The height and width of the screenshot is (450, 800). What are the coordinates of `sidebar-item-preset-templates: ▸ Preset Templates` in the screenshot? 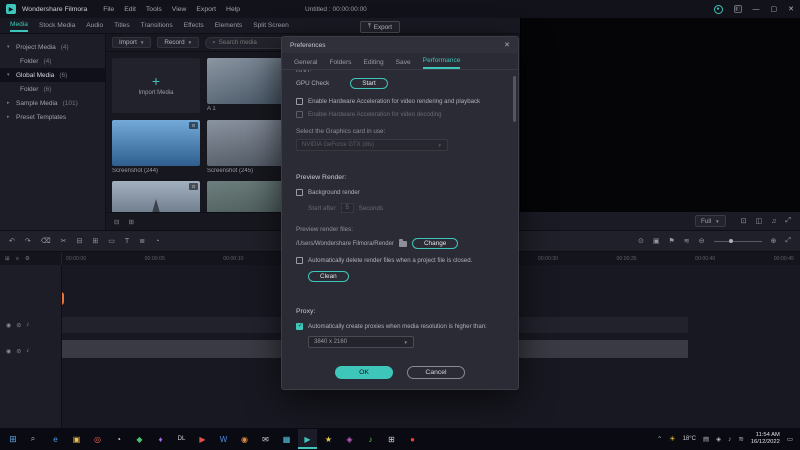 It's located at (52, 117).